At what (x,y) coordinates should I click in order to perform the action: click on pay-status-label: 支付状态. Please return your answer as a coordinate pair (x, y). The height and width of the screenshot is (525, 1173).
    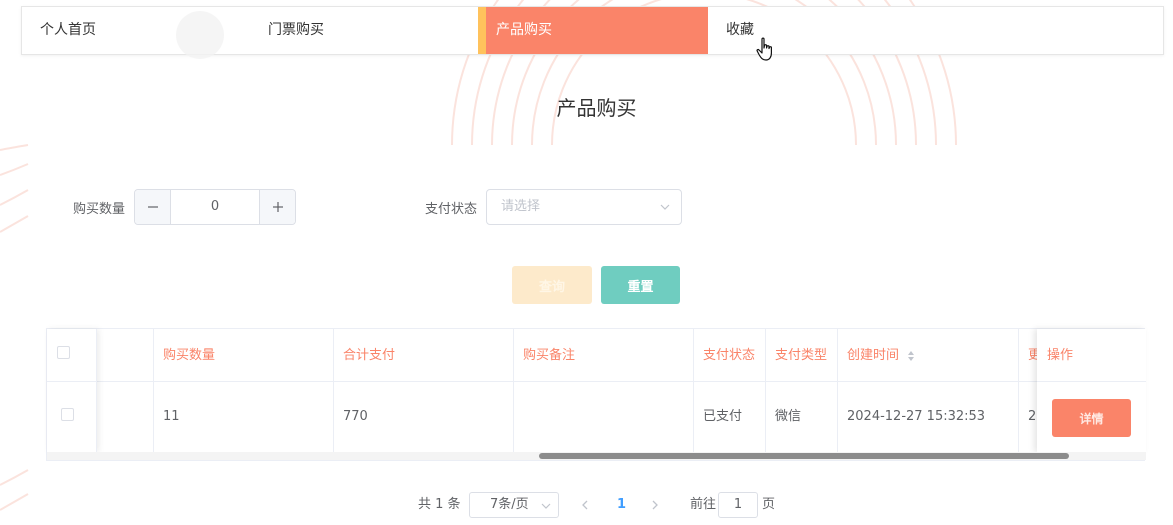
    Looking at the image, I should click on (451, 209).